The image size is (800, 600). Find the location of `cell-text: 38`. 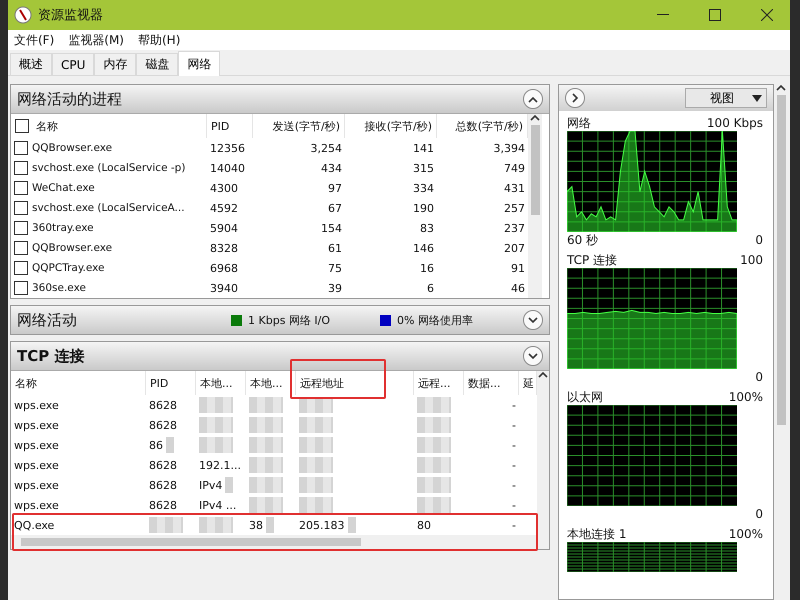

cell-text: 38 is located at coordinates (256, 525).